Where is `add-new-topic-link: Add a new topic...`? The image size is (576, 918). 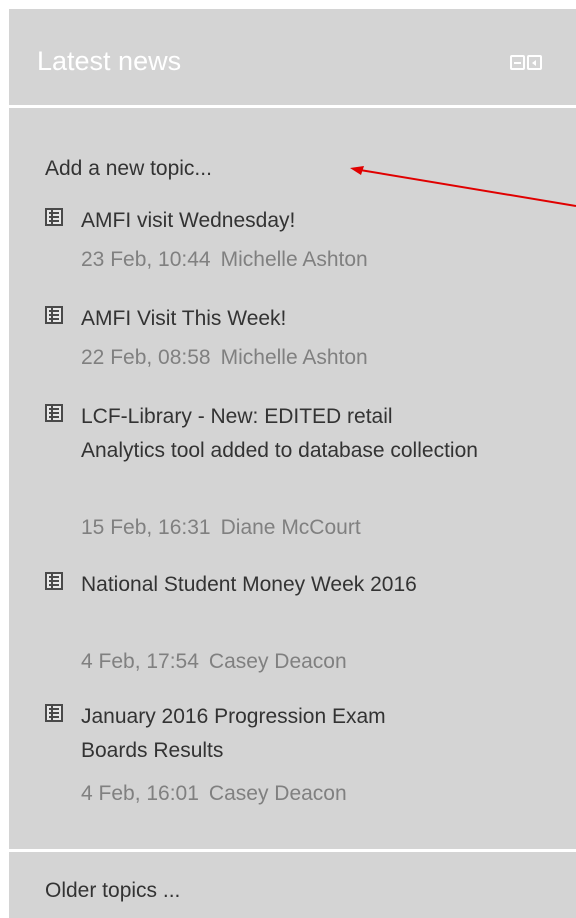 add-new-topic-link: Add a new topic... is located at coordinates (128, 169).